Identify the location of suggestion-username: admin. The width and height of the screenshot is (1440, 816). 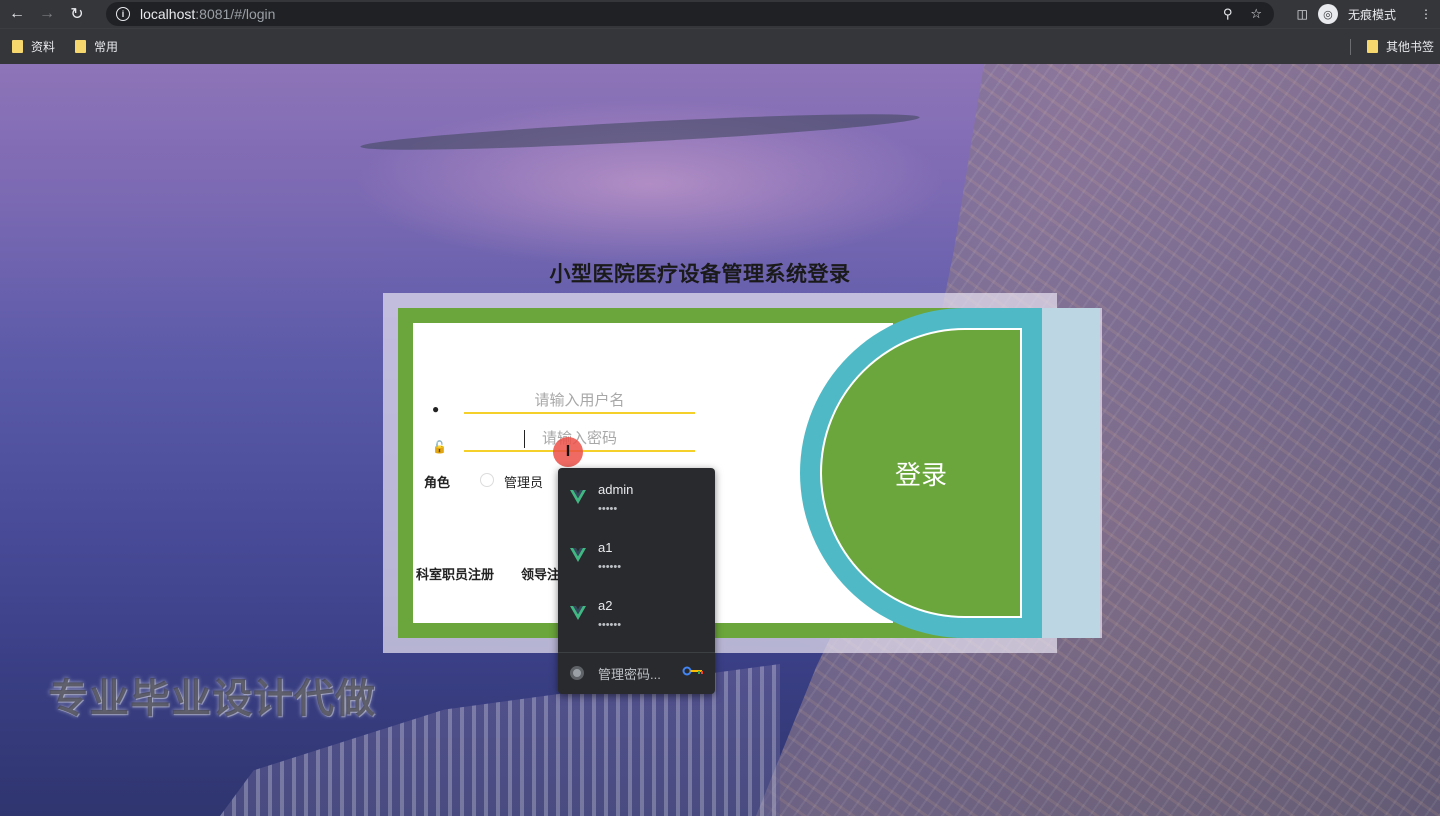
(616, 489).